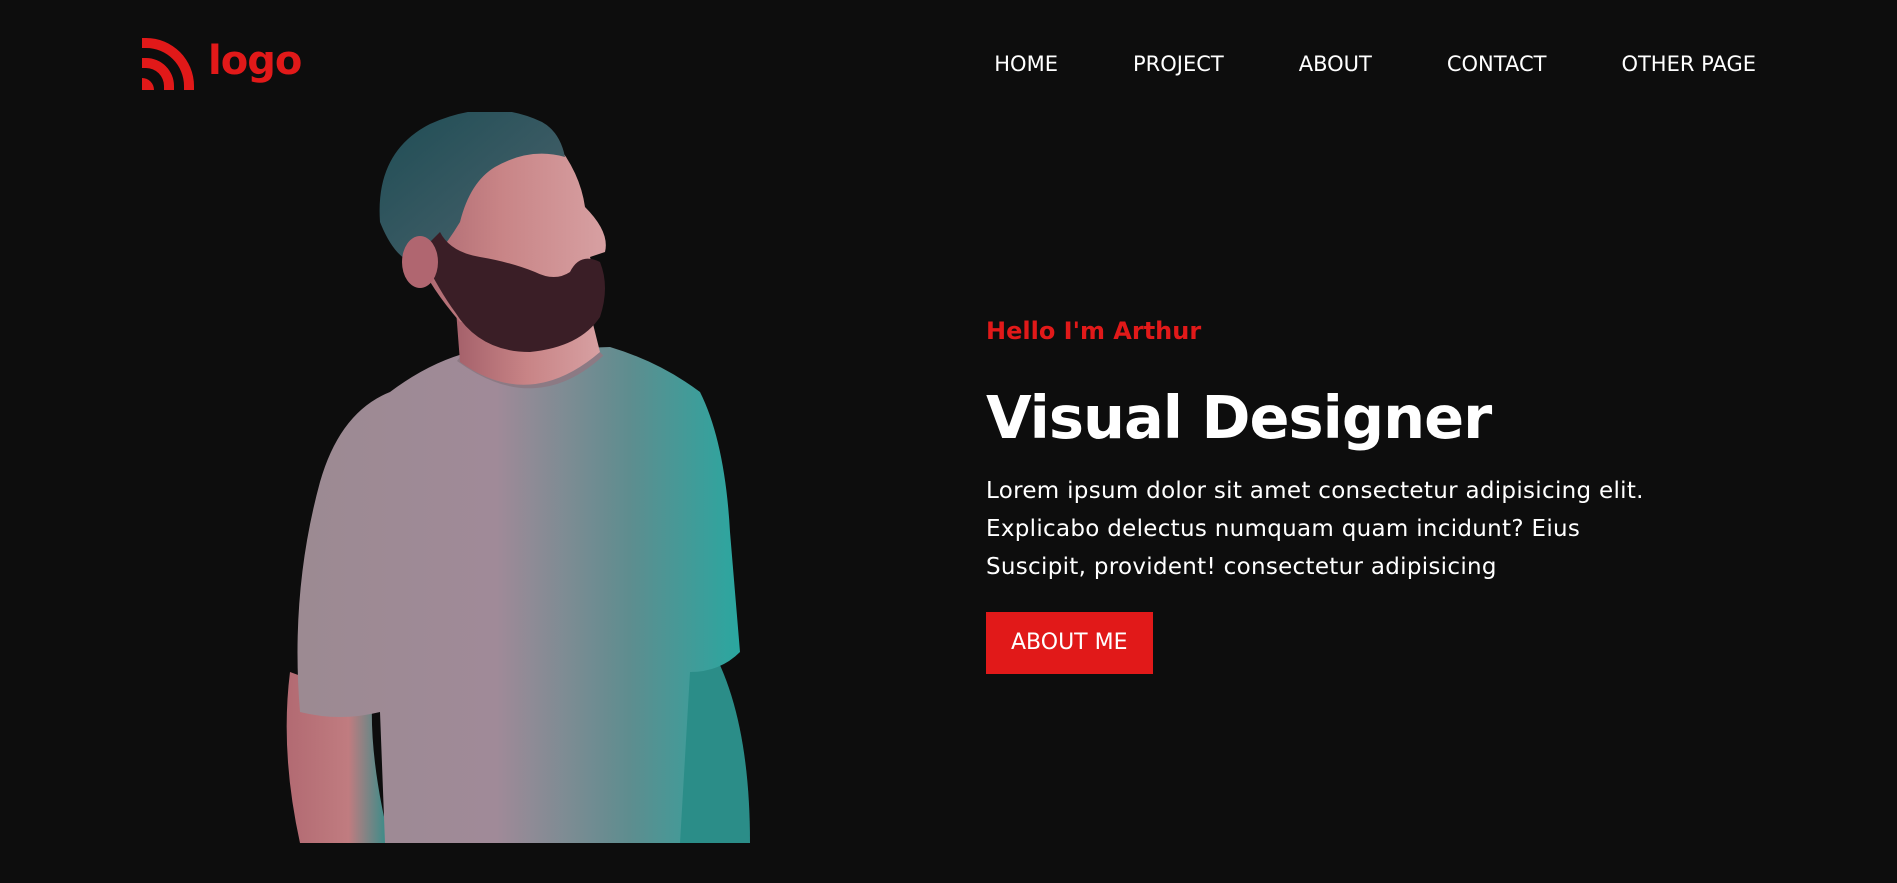 Image resolution: width=1897 pixels, height=883 pixels. I want to click on hero-greeting: Hello I'm Arthur, so click(1094, 331).